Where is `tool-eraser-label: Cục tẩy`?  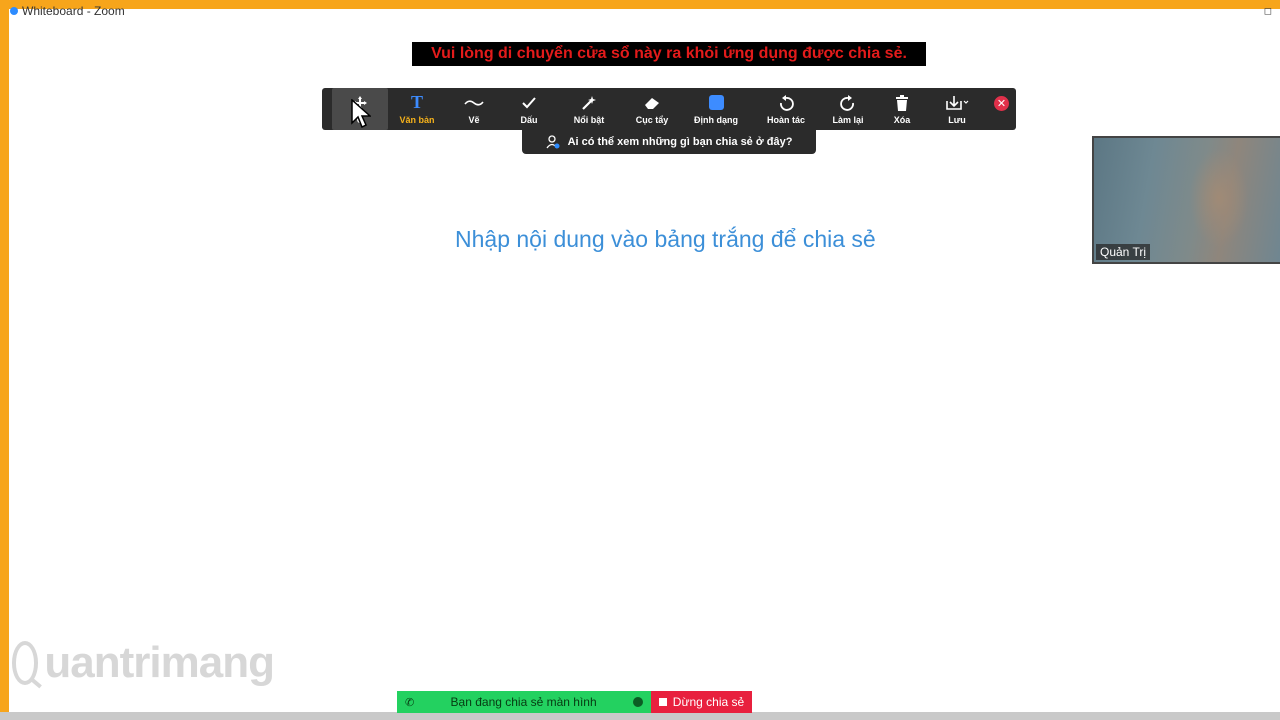 tool-eraser-label: Cục tẩy is located at coordinates (652, 119).